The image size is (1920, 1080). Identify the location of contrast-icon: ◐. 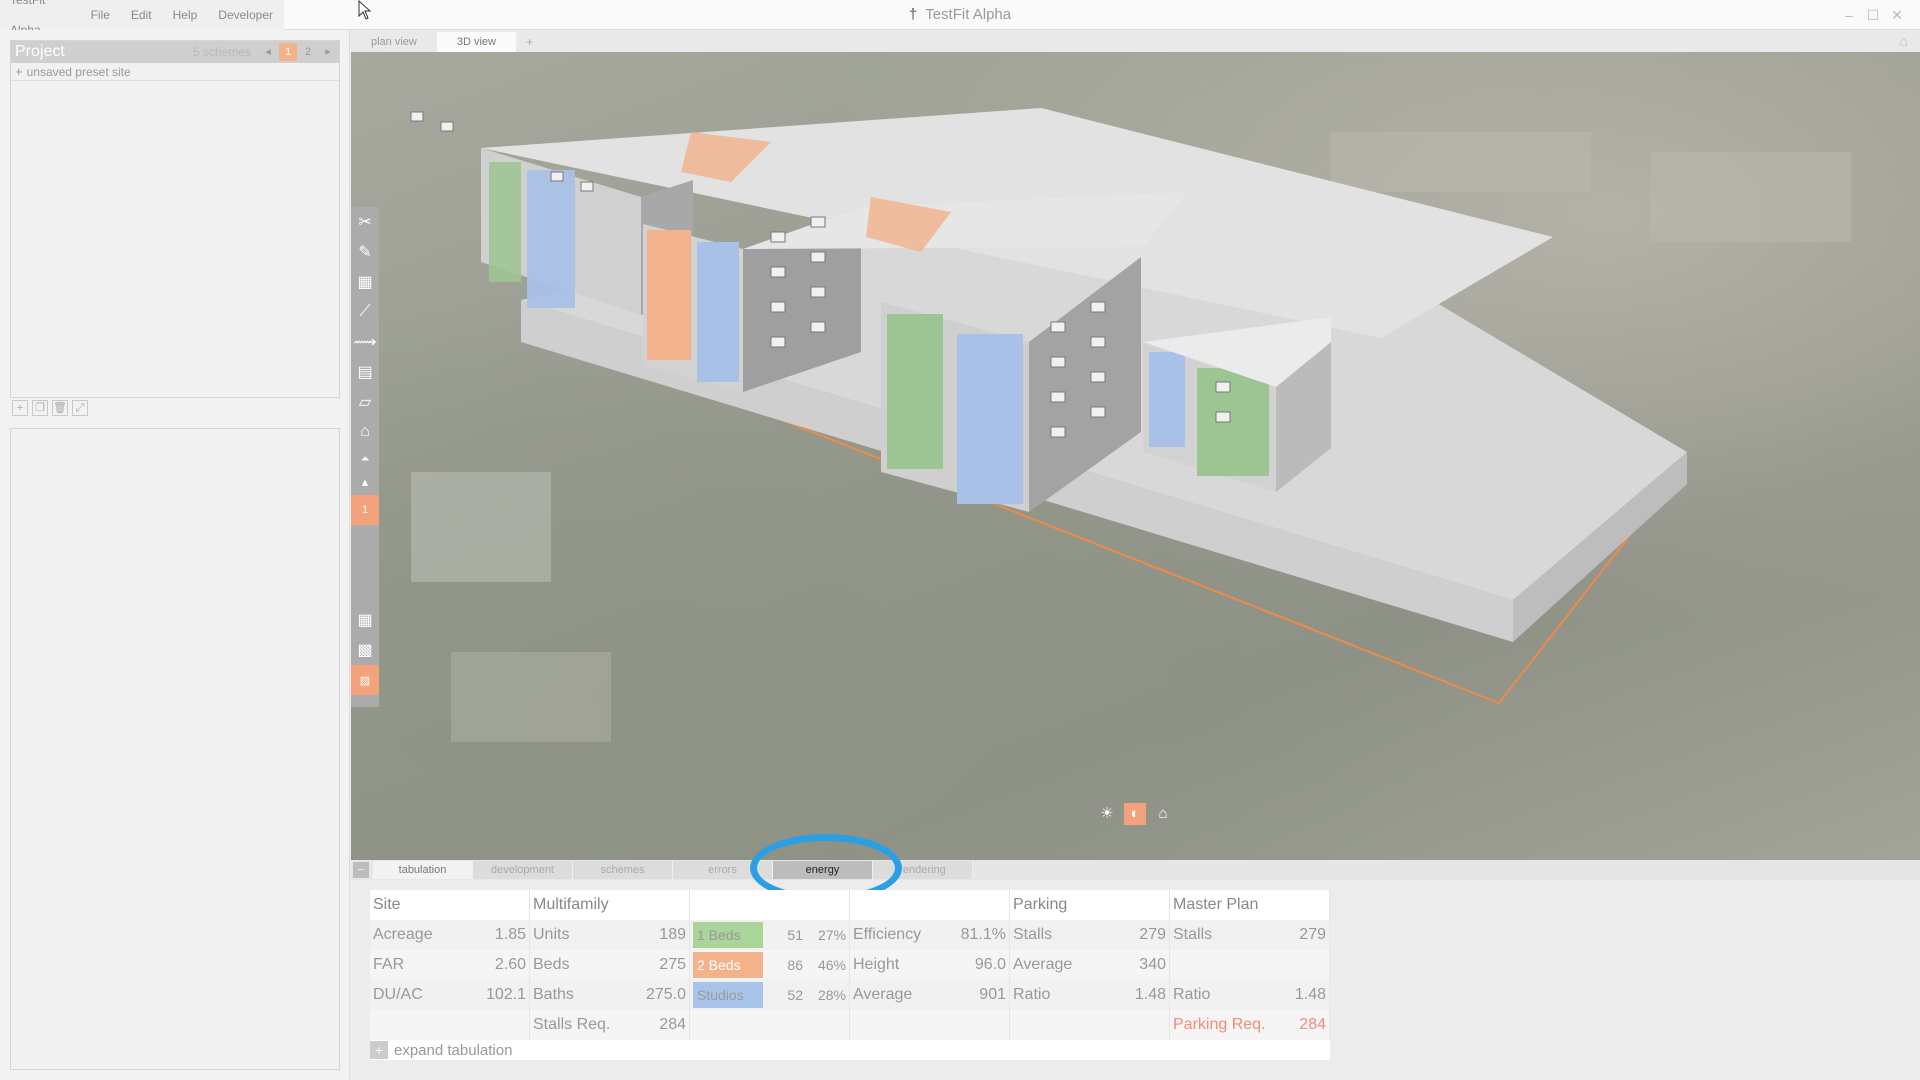
(1135, 814).